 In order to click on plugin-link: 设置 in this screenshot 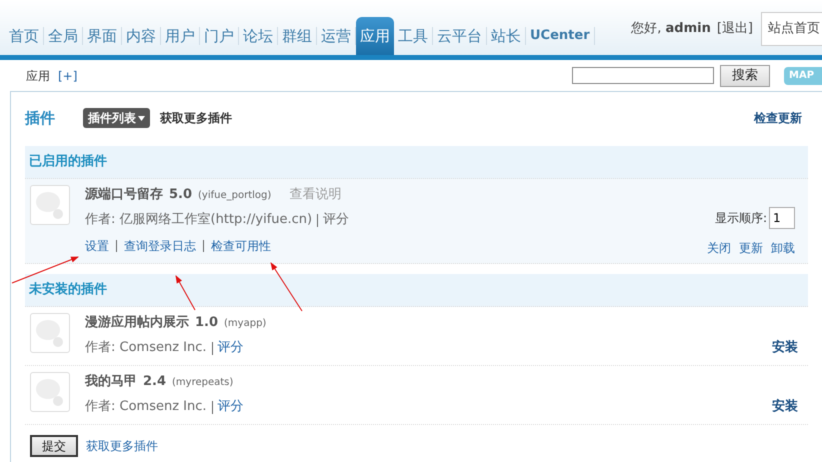, I will do `click(97, 246)`.